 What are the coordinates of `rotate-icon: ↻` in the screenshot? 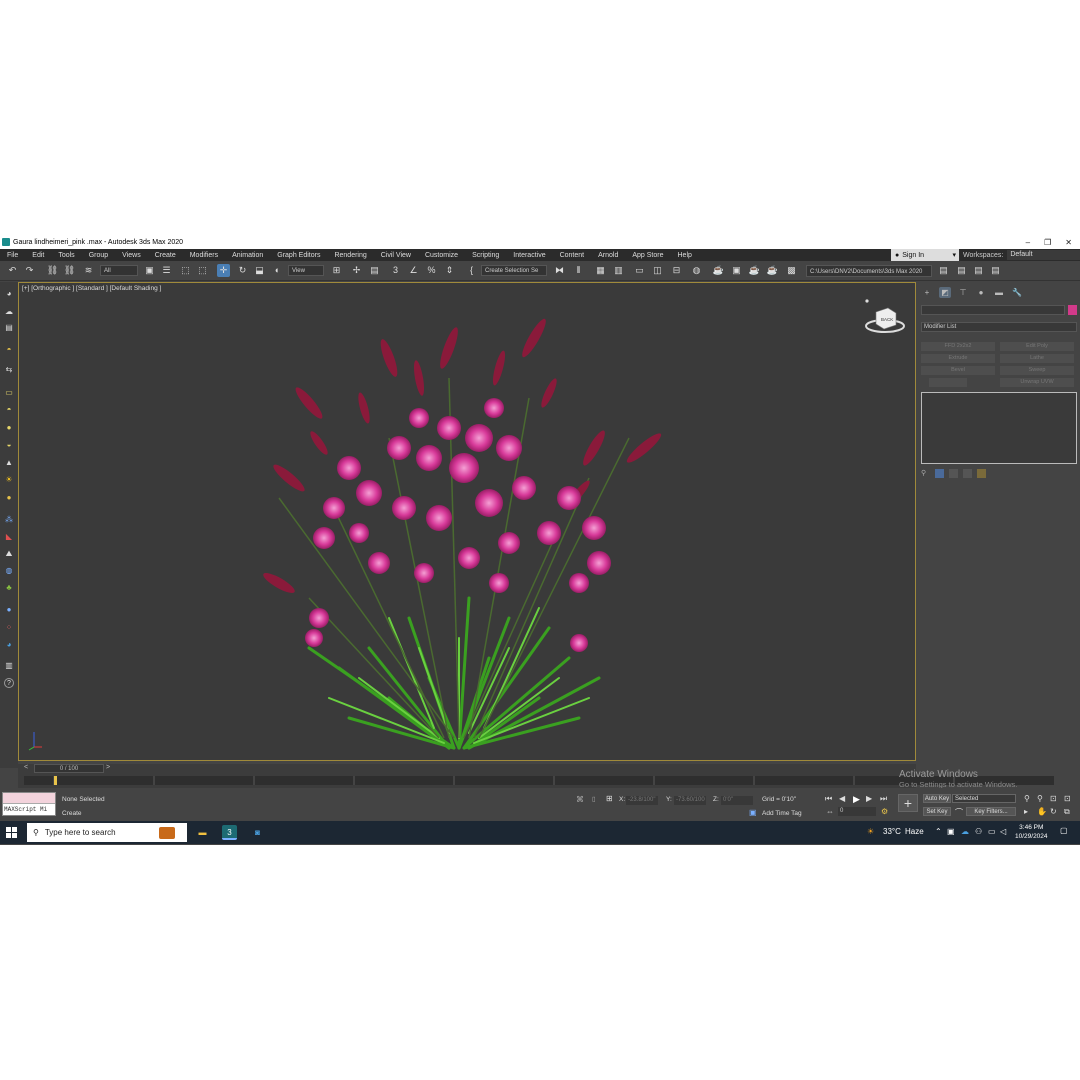 It's located at (242, 270).